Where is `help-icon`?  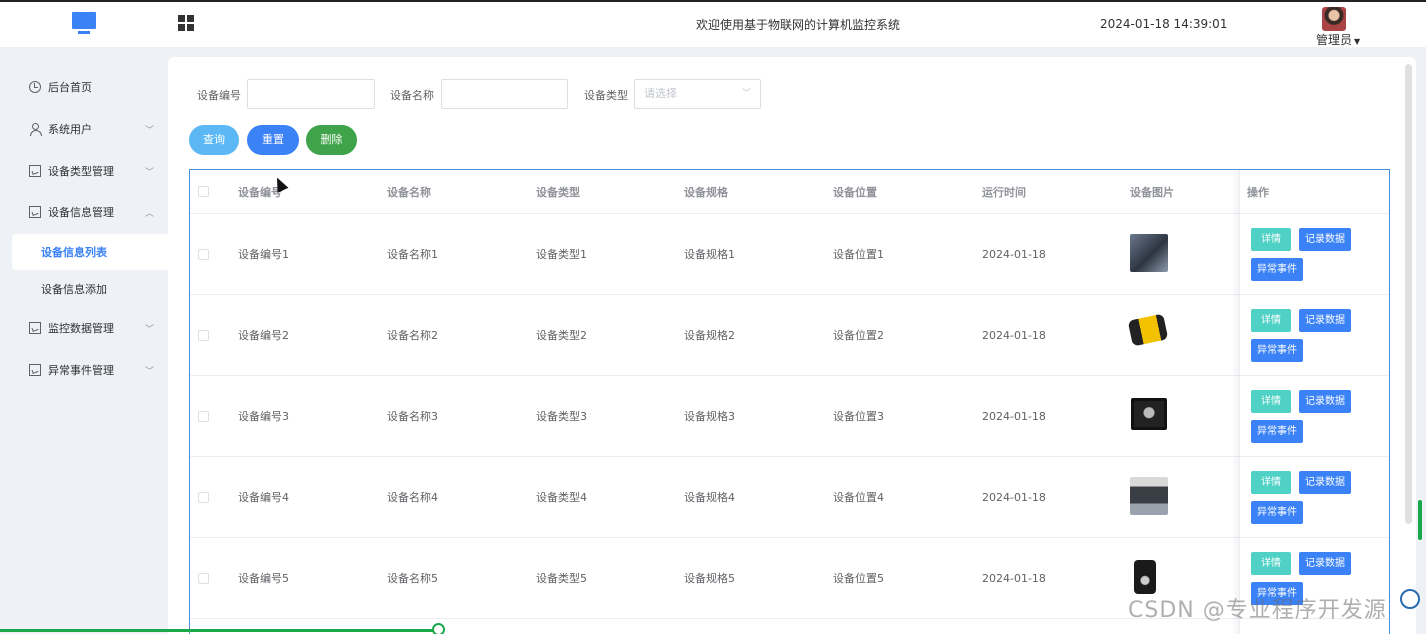
help-icon is located at coordinates (1410, 599).